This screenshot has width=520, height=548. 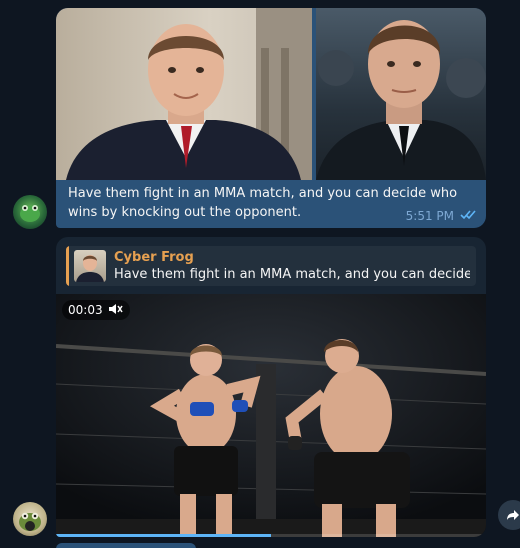 What do you see at coordinates (163, 535) in the screenshot?
I see `video-progress-fill` at bounding box center [163, 535].